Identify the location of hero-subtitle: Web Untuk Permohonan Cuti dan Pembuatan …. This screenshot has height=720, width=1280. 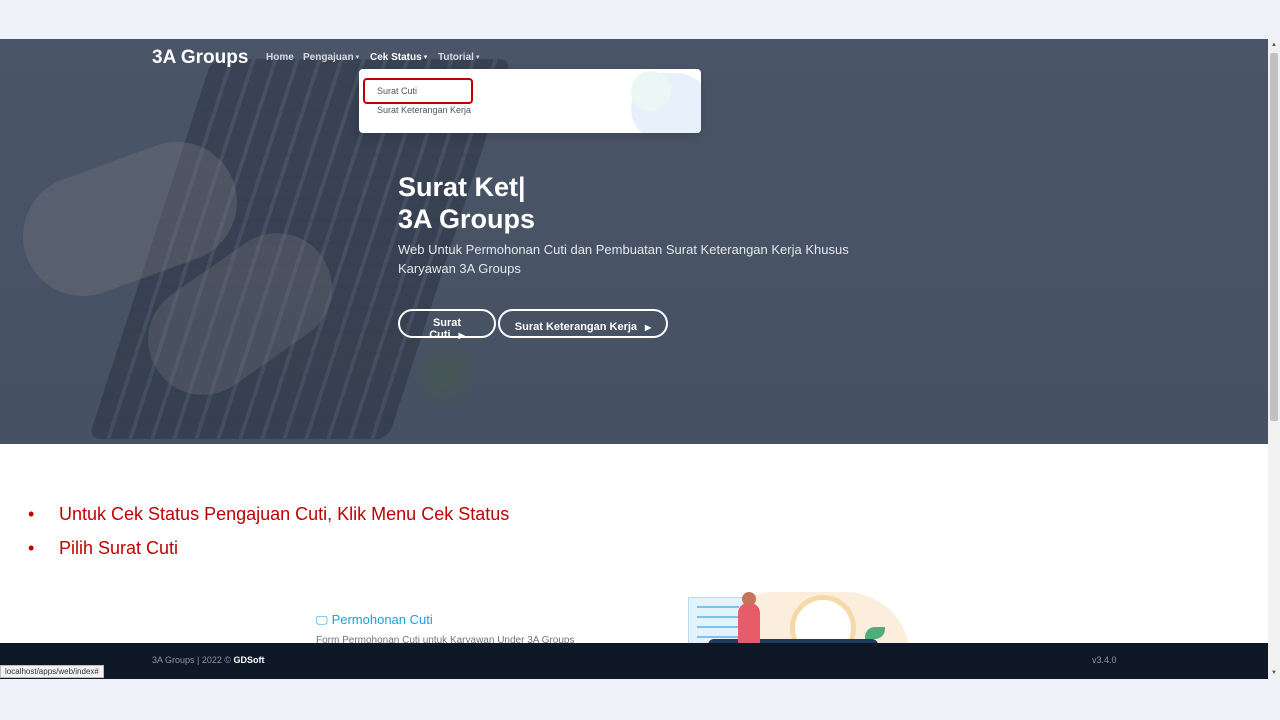
(623, 259).